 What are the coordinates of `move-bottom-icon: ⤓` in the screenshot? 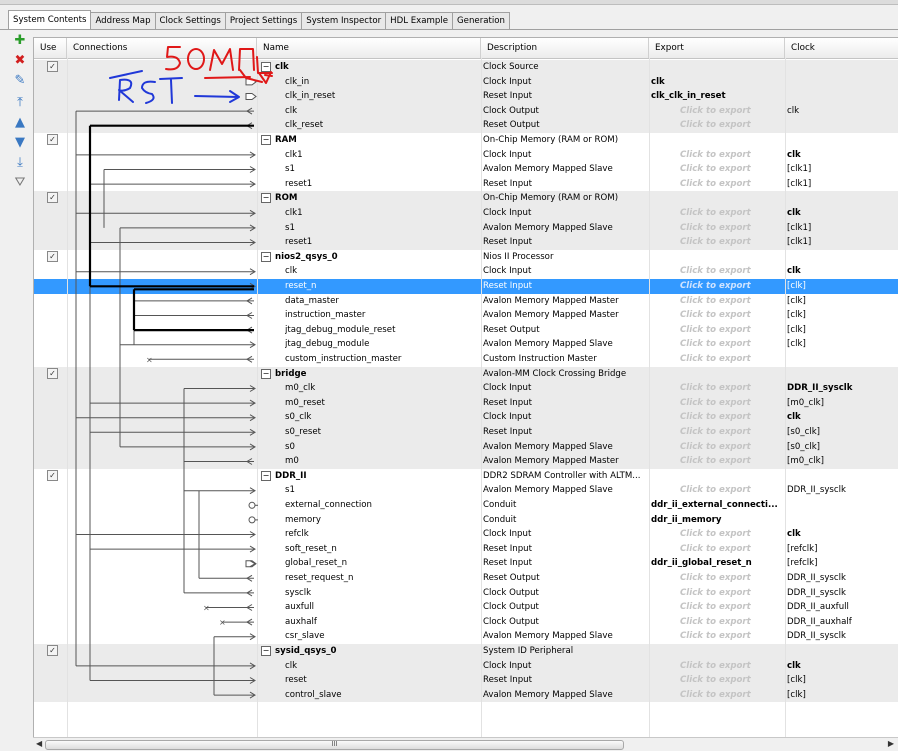 It's located at (20, 163).